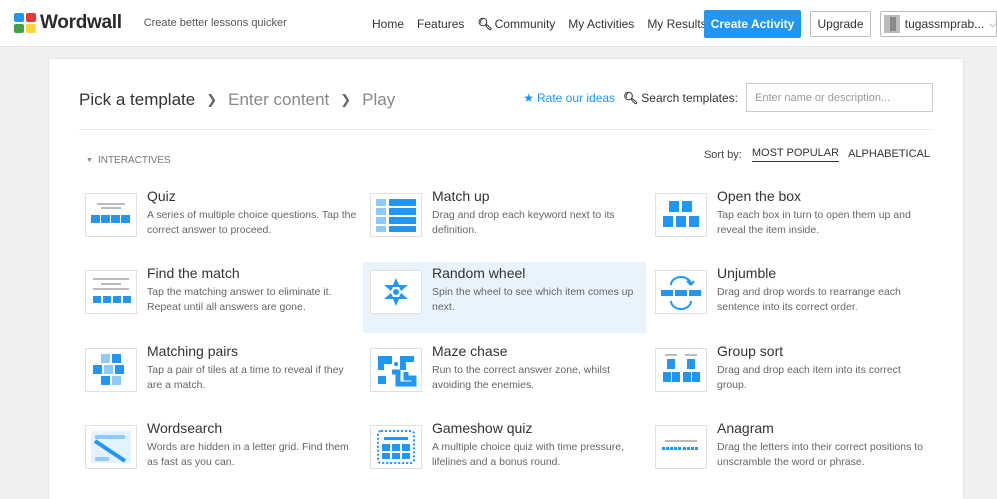  What do you see at coordinates (134, 160) in the screenshot?
I see `section-label: INTERACTIVES` at bounding box center [134, 160].